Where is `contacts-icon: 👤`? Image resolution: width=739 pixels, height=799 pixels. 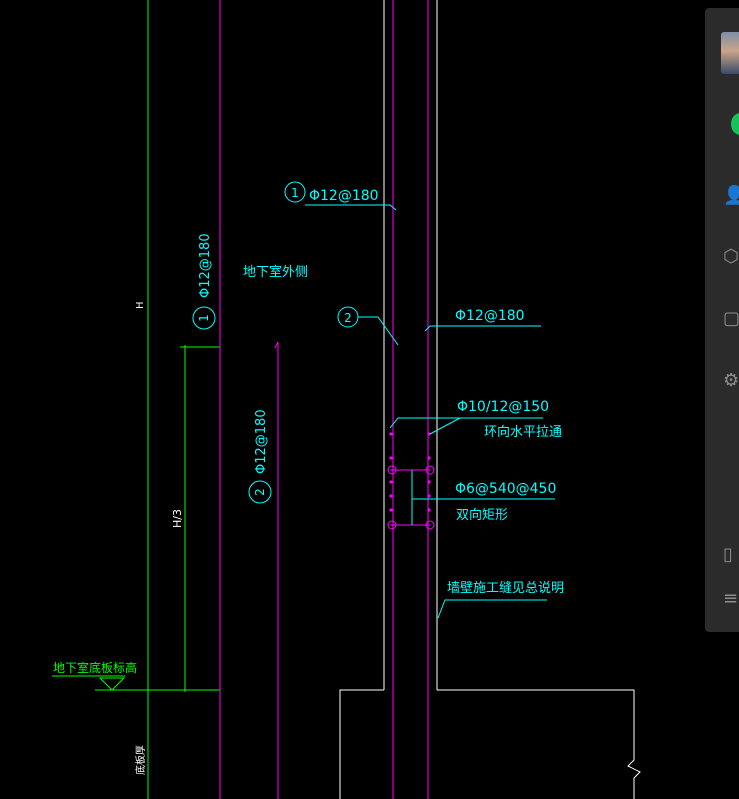
contacts-icon: 👤 is located at coordinates (731, 196).